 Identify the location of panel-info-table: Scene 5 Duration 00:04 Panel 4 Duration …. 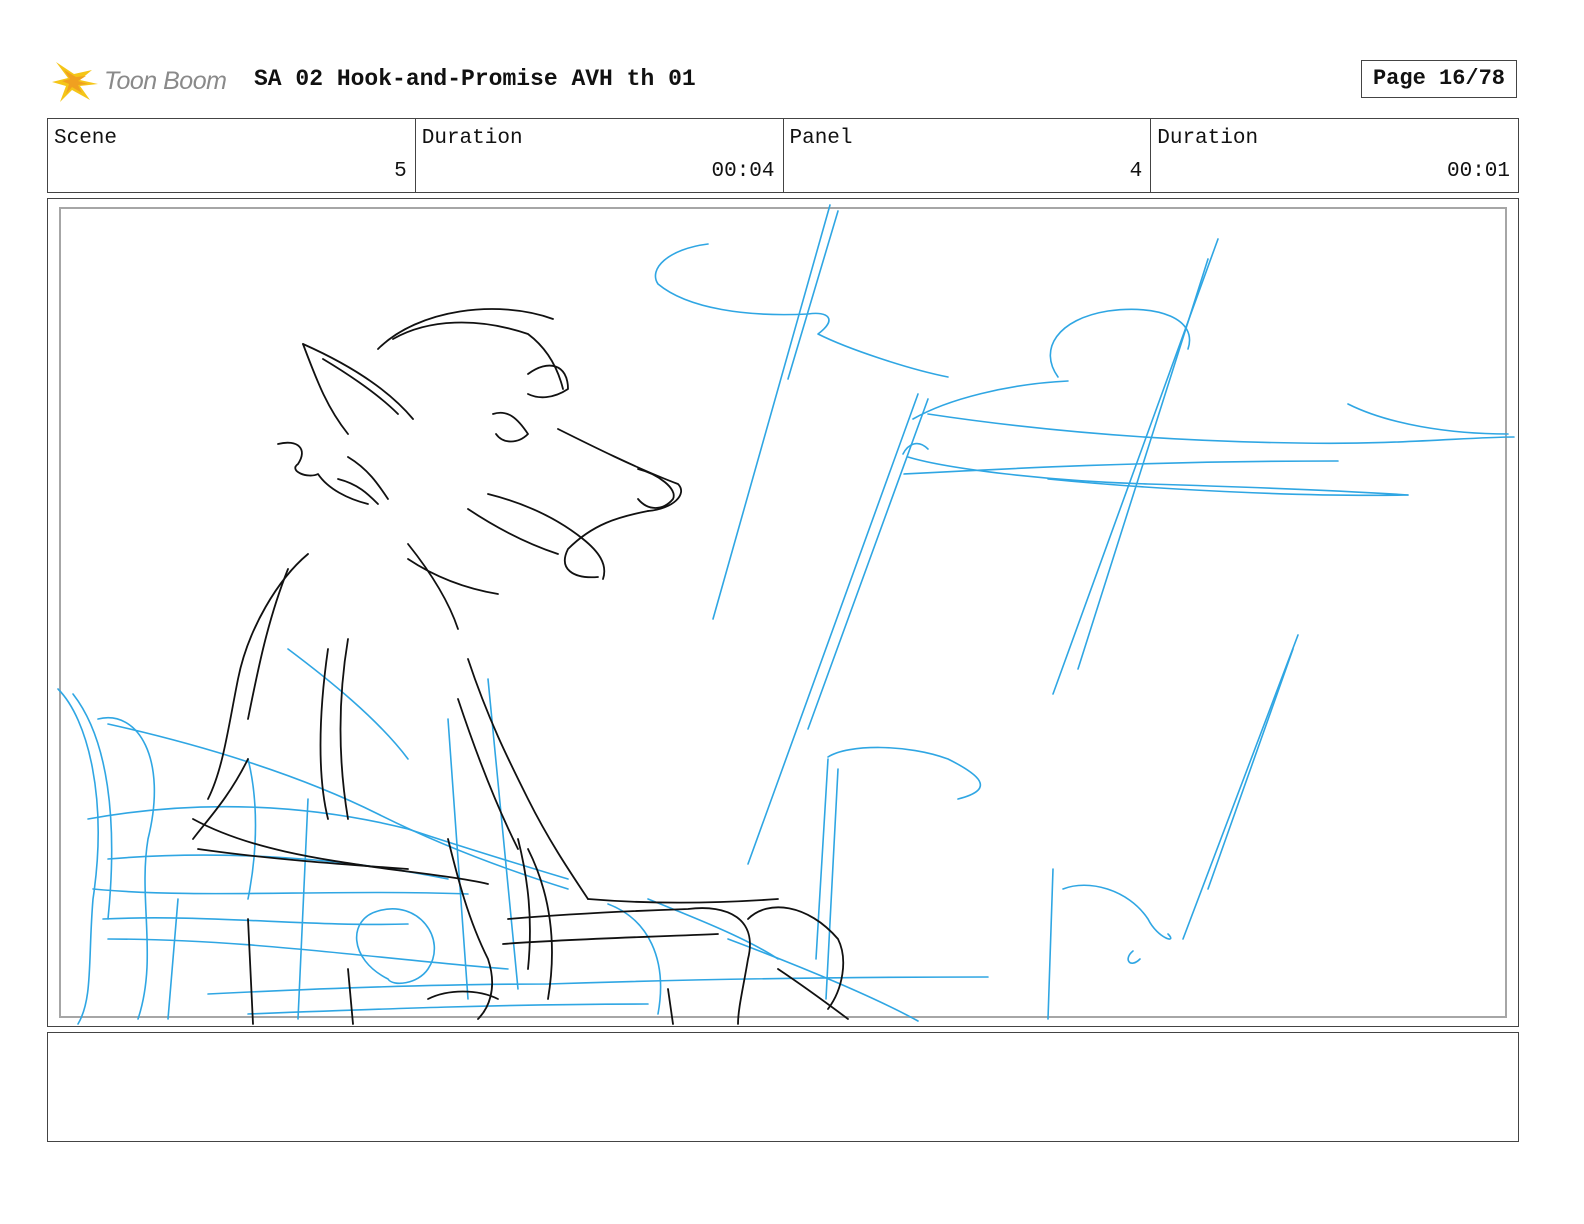
(783, 155).